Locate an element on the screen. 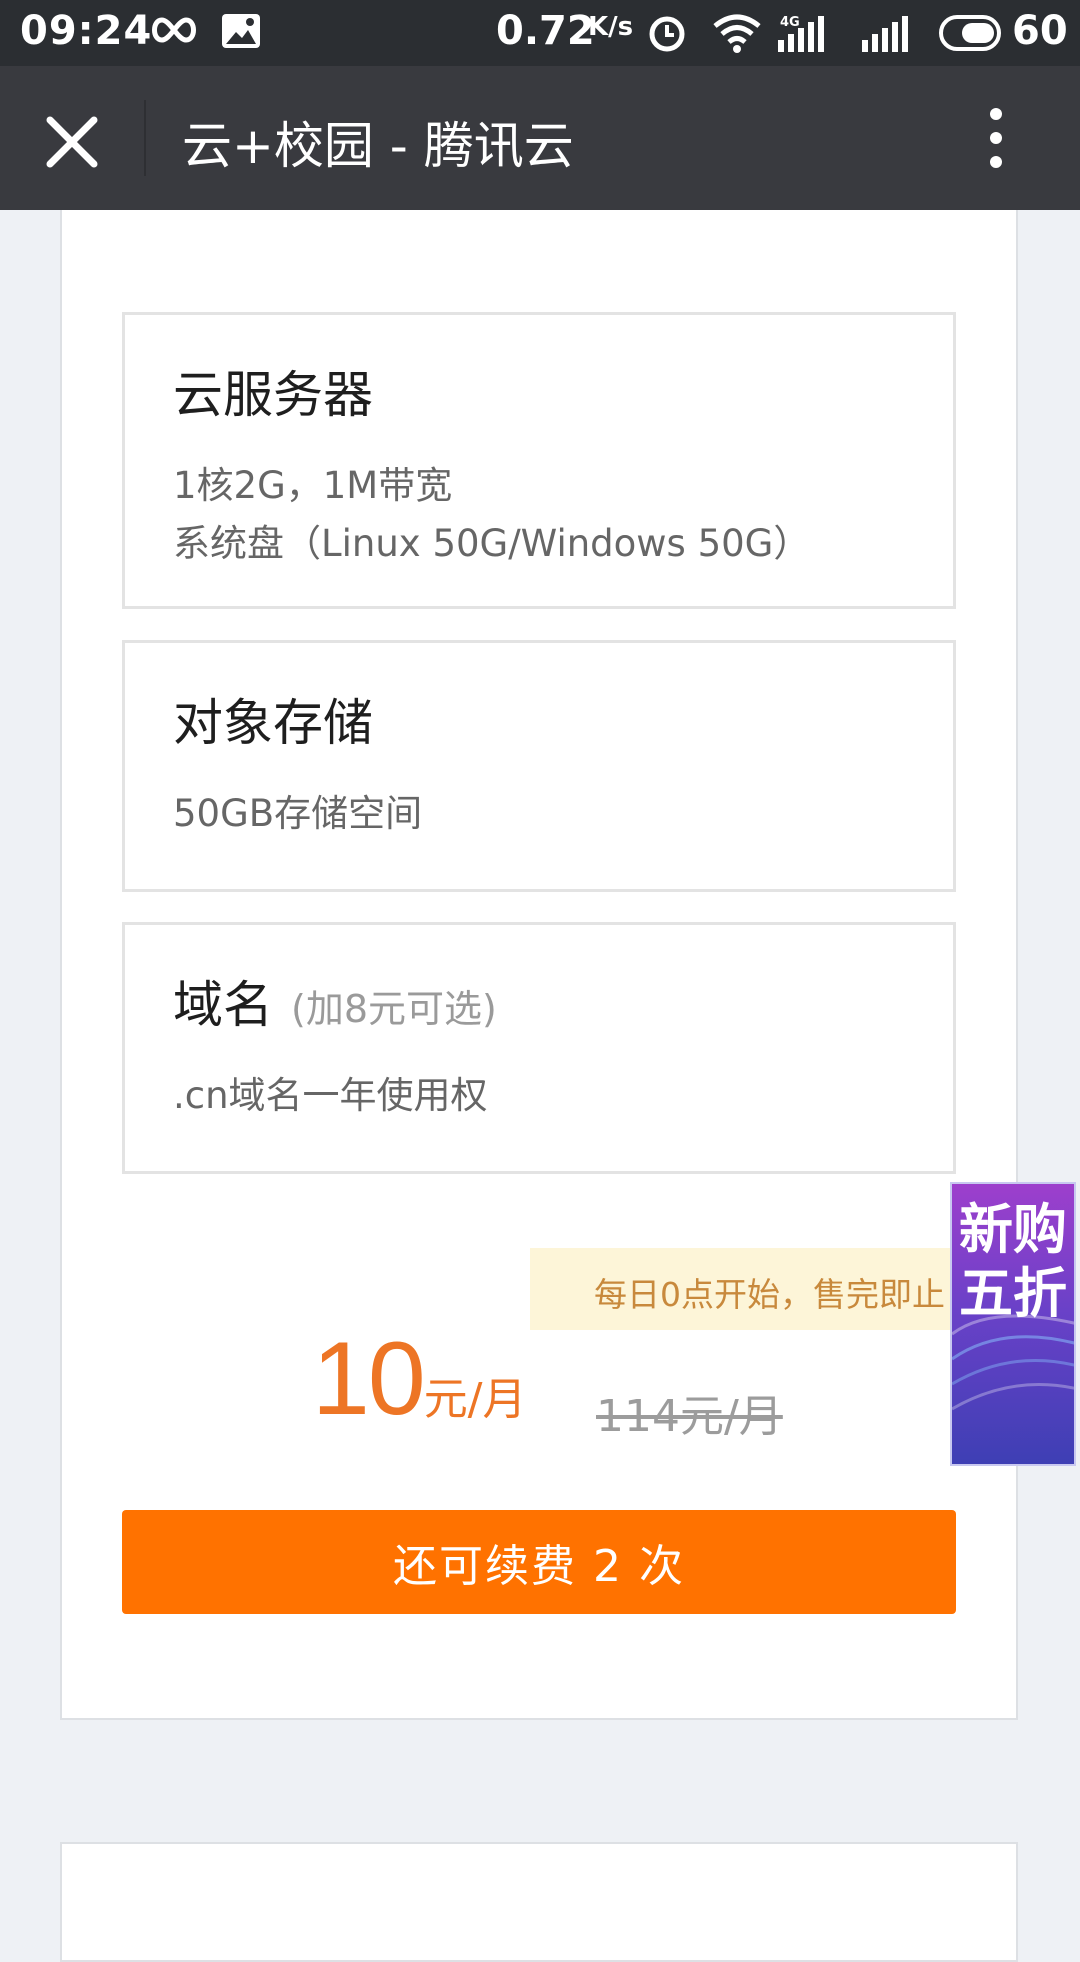 This screenshot has height=1962, width=1080. battery-icon is located at coordinates (971, 35).